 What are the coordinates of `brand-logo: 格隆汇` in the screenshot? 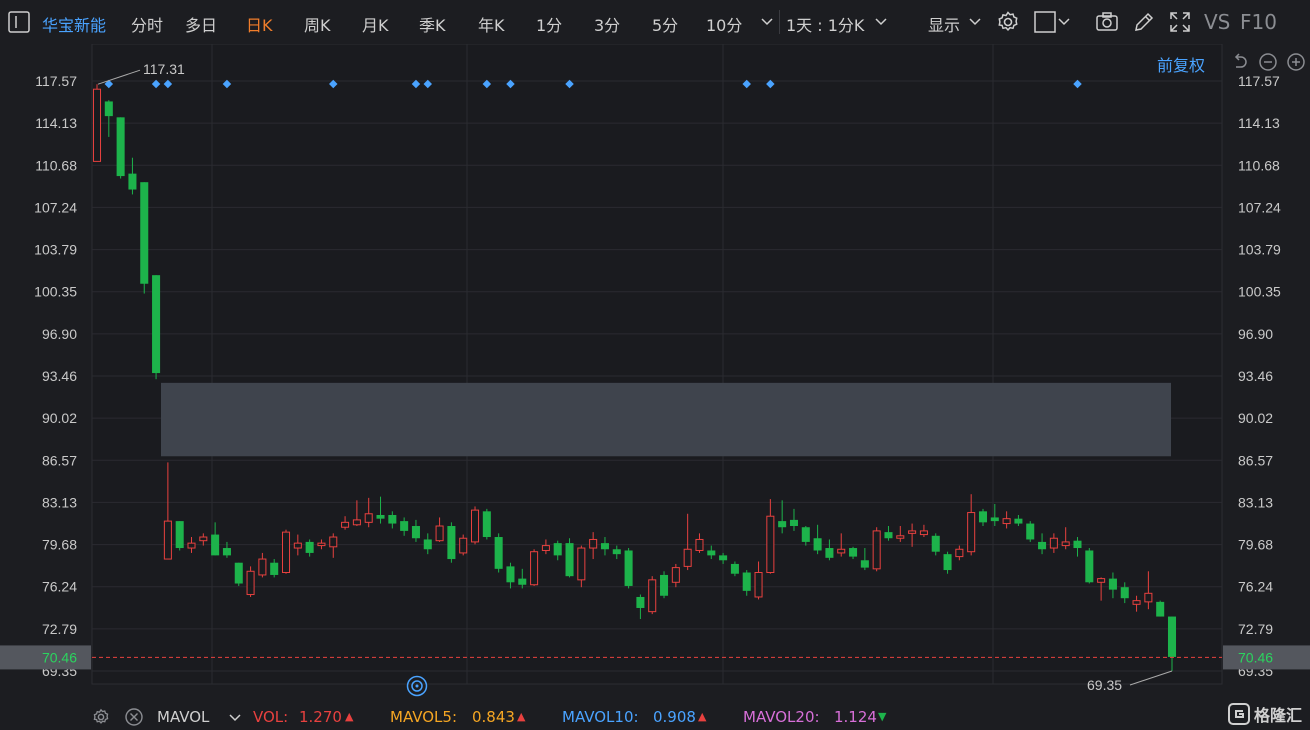 It's located at (1265, 714).